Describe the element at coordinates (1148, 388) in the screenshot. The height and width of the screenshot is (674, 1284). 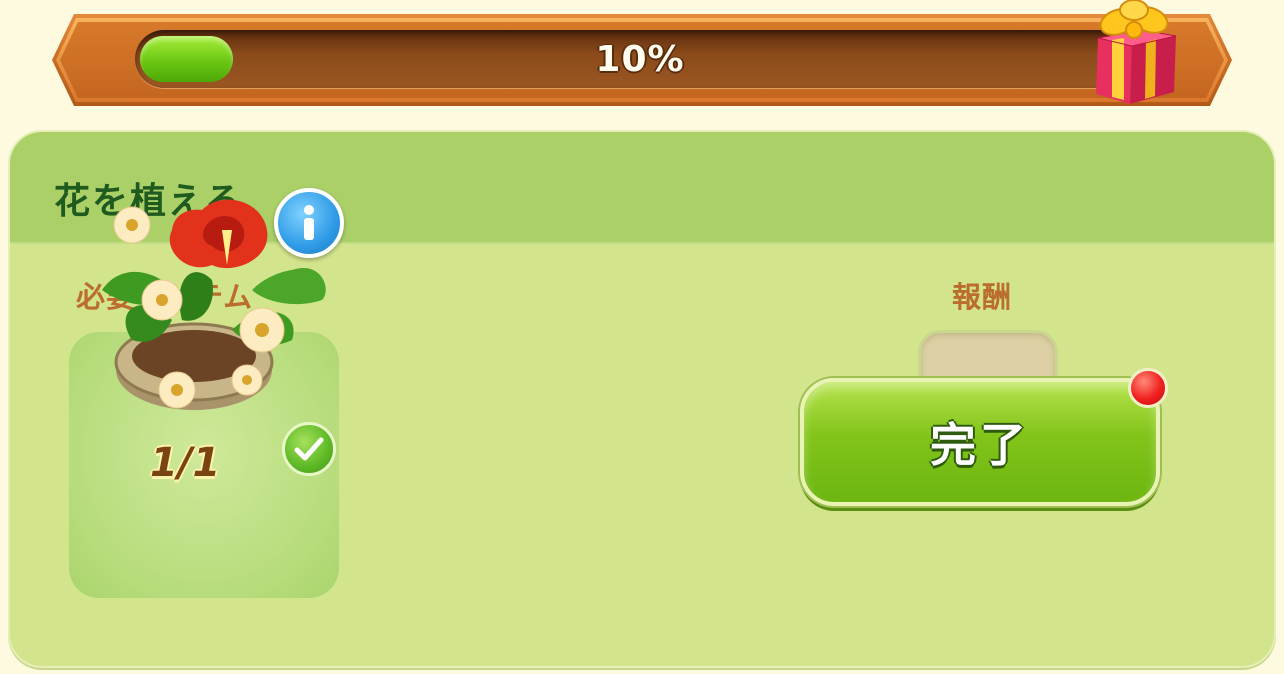
I see `notification-badge` at that location.